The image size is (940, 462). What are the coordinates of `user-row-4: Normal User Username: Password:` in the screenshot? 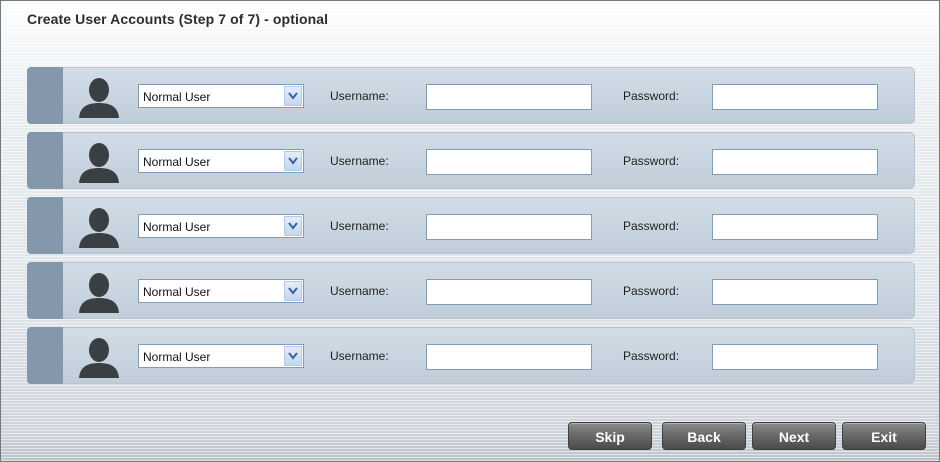 It's located at (471, 290).